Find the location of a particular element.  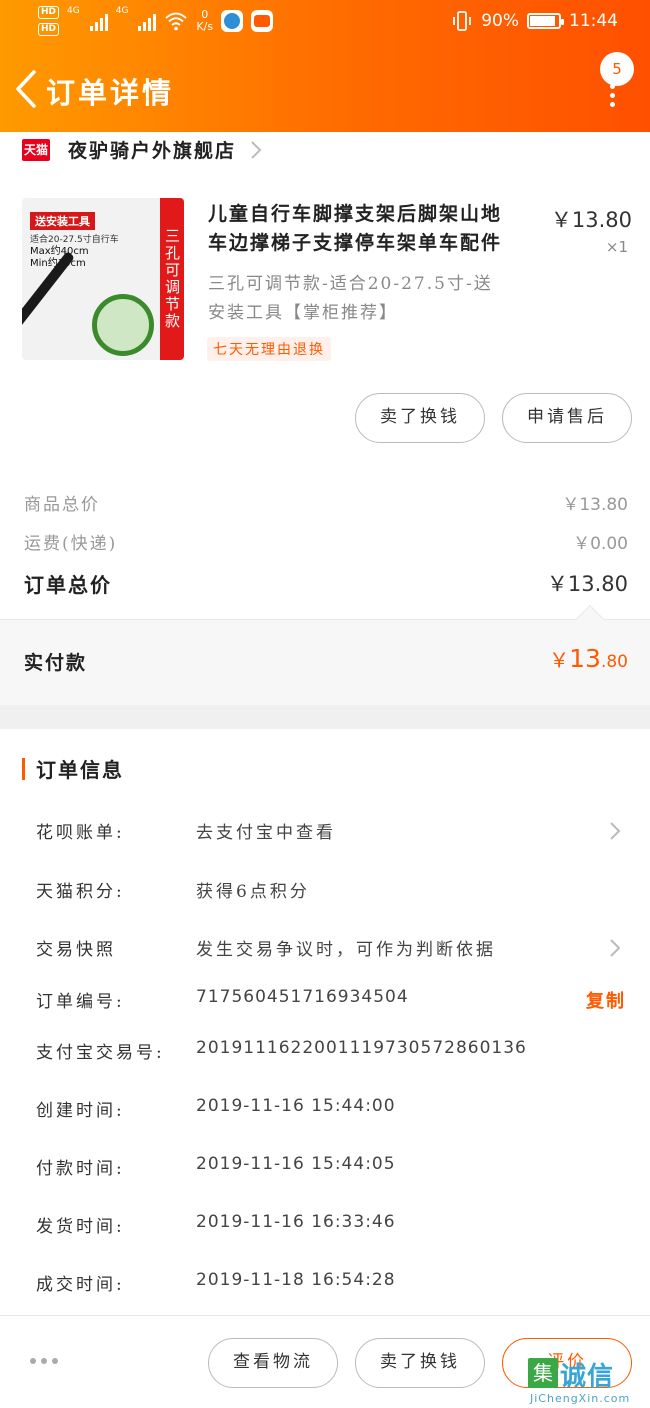

watermark-logo: 集 诚信 JiChengXin.com is located at coordinates (587, 1382).